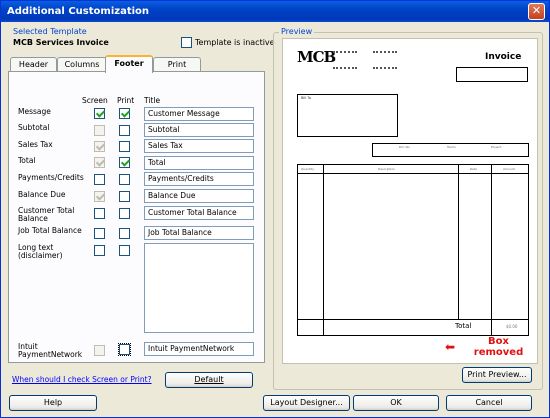 The height and width of the screenshot is (418, 550). Describe the element at coordinates (124, 146) in the screenshot. I see `sales-tax-print-checkbox` at that location.